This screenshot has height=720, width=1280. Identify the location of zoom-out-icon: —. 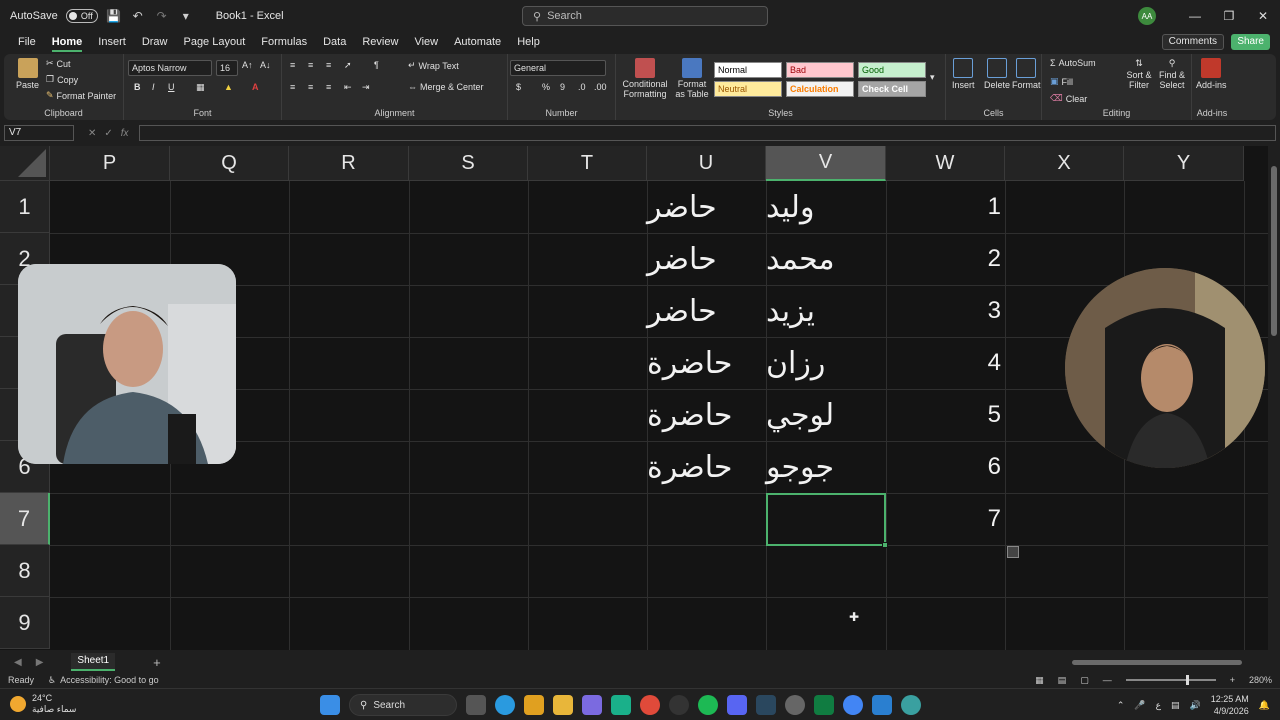
(1107, 680).